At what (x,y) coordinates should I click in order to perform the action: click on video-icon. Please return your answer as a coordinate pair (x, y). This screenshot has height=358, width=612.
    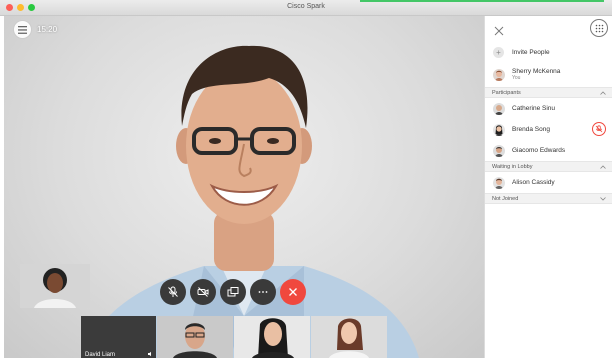
    Looking at the image, I should click on (203, 292).